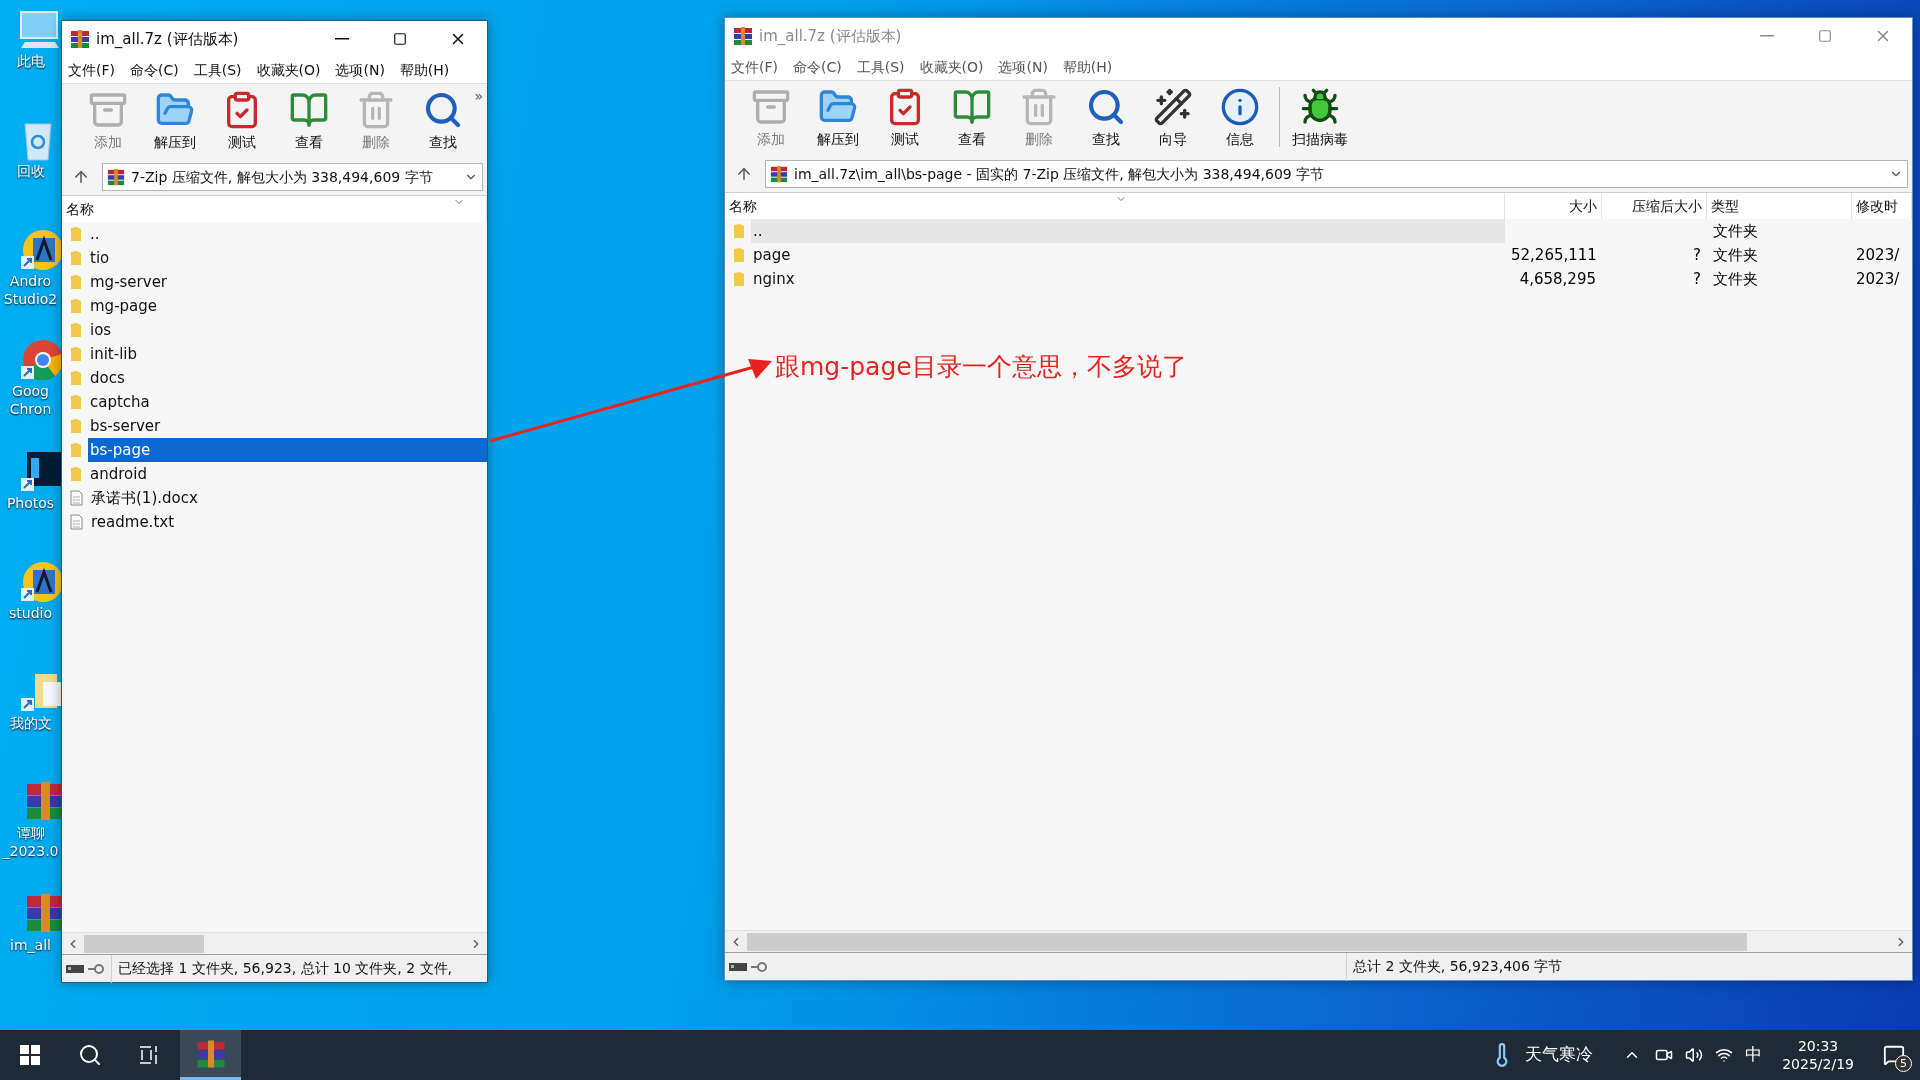 Image resolution: width=1920 pixels, height=1080 pixels. I want to click on desktop-icon-label: 我的文, so click(30, 723).